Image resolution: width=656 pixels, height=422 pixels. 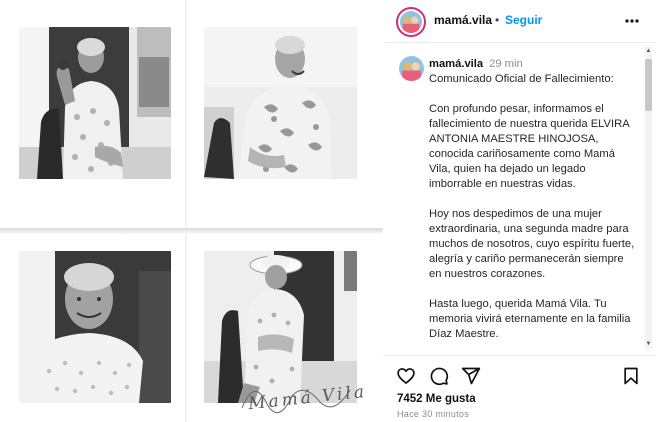 What do you see at coordinates (471, 376) in the screenshot?
I see `send-icon` at bounding box center [471, 376].